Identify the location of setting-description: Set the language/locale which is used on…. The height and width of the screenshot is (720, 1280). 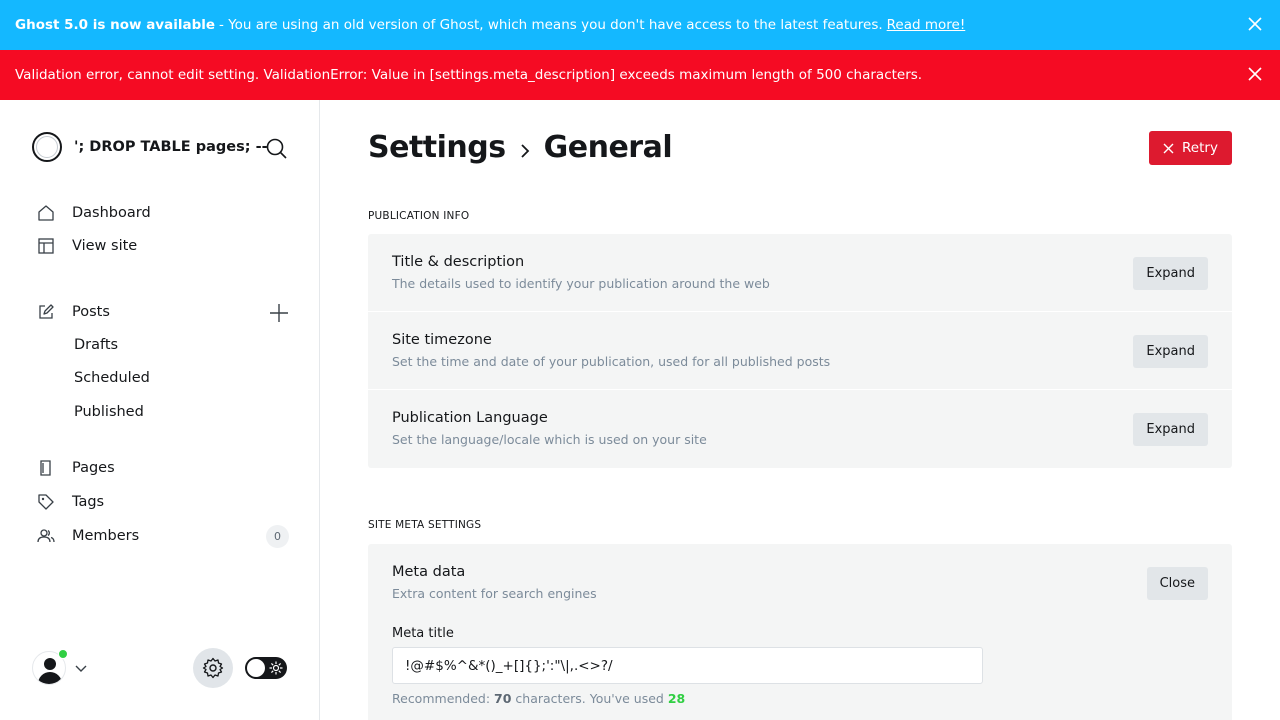
(549, 439).